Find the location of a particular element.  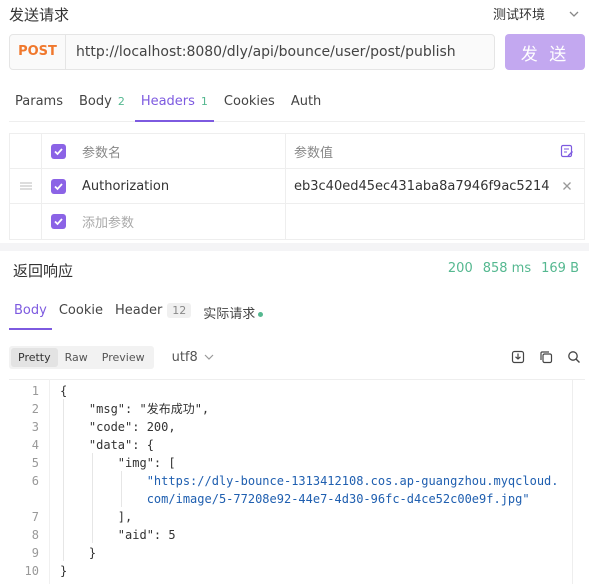

view-preview: Preview is located at coordinates (123, 357).